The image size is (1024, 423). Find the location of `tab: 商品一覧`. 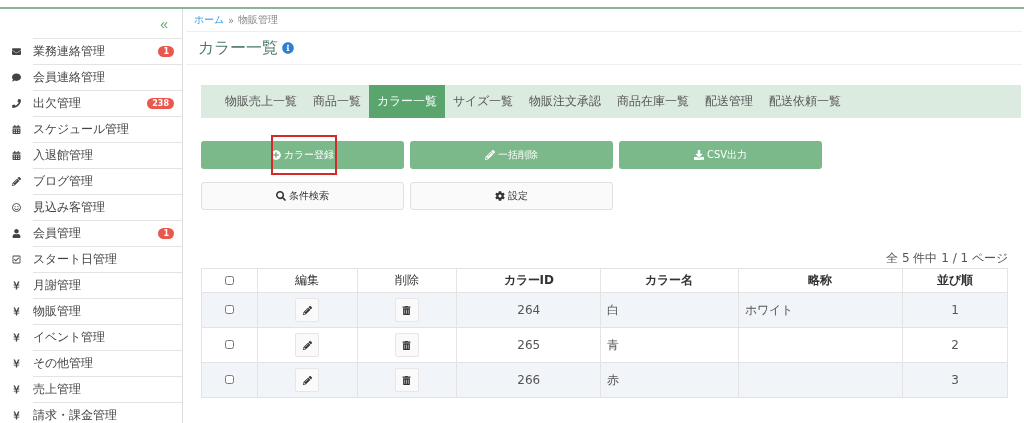

tab: 商品一覧 is located at coordinates (337, 101).